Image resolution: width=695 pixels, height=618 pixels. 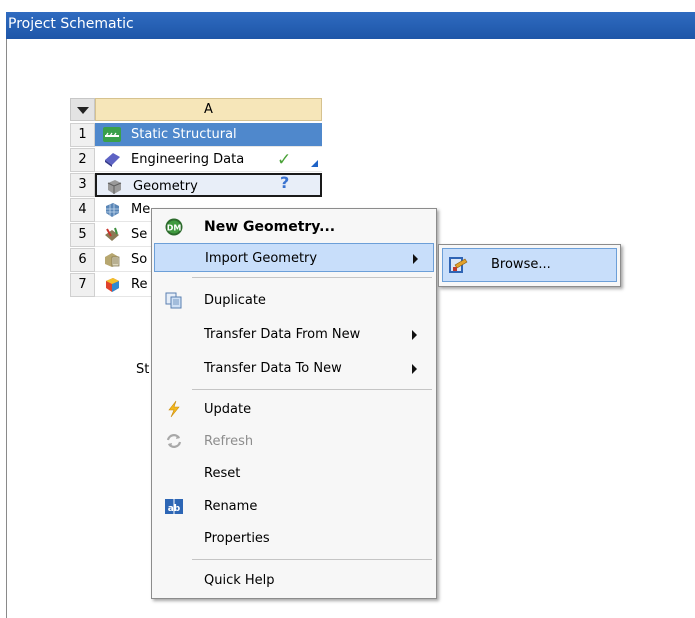 What do you see at coordinates (294, 300) in the screenshot?
I see `menu-item-duplicate: Duplicate` at bounding box center [294, 300].